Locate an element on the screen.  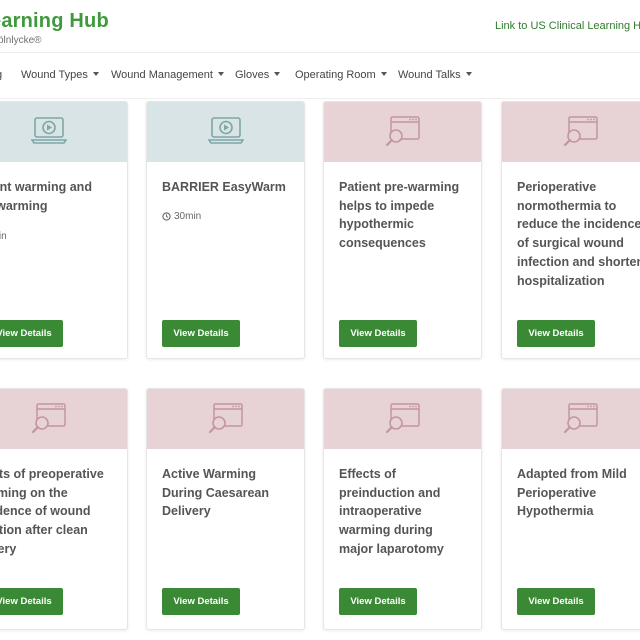
nav-item-truncated: g is located at coordinates (1, 75).